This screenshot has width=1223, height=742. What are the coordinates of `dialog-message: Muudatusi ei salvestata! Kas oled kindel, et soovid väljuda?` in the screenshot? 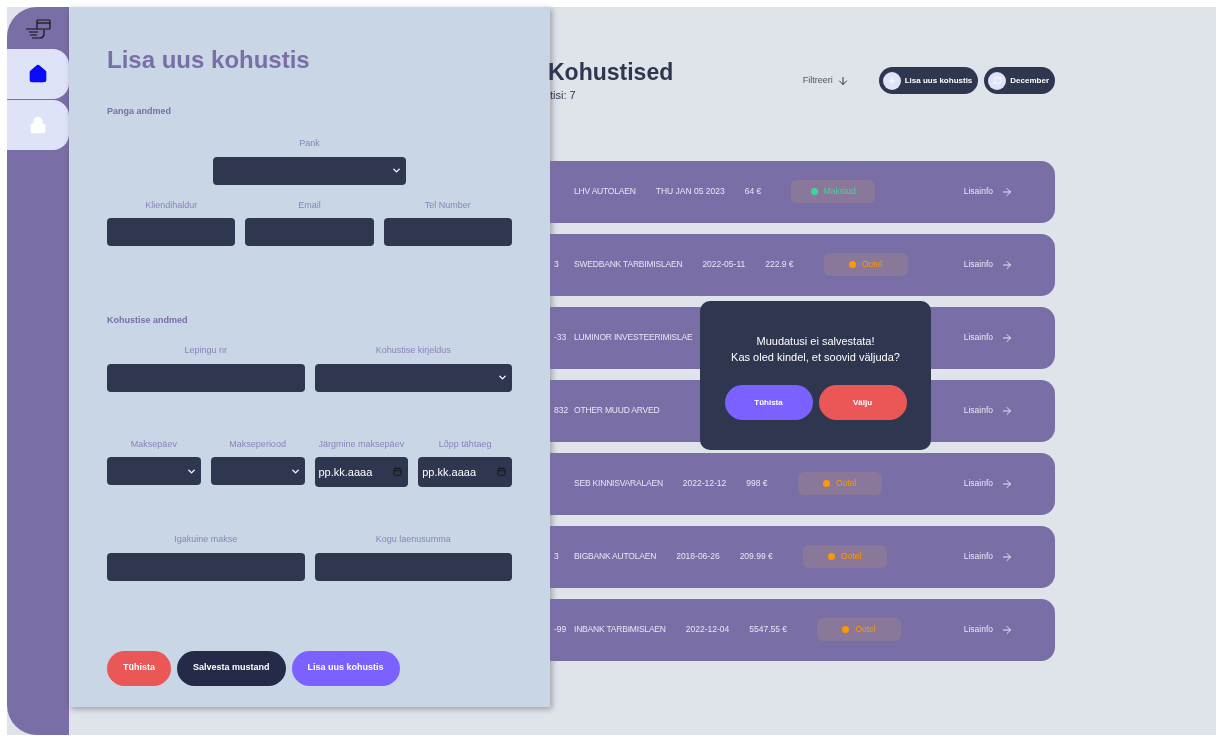 It's located at (815, 349).